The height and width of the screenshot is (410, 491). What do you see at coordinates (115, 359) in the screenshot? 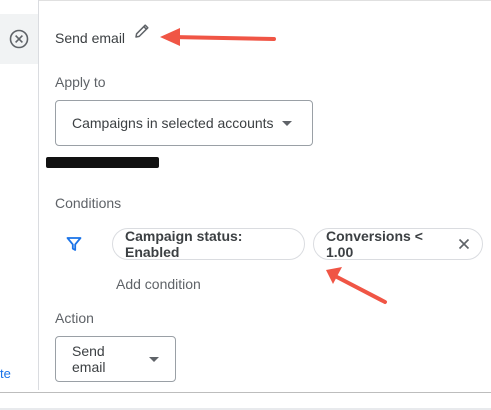
I see `action-dropdown: Send email` at bounding box center [115, 359].